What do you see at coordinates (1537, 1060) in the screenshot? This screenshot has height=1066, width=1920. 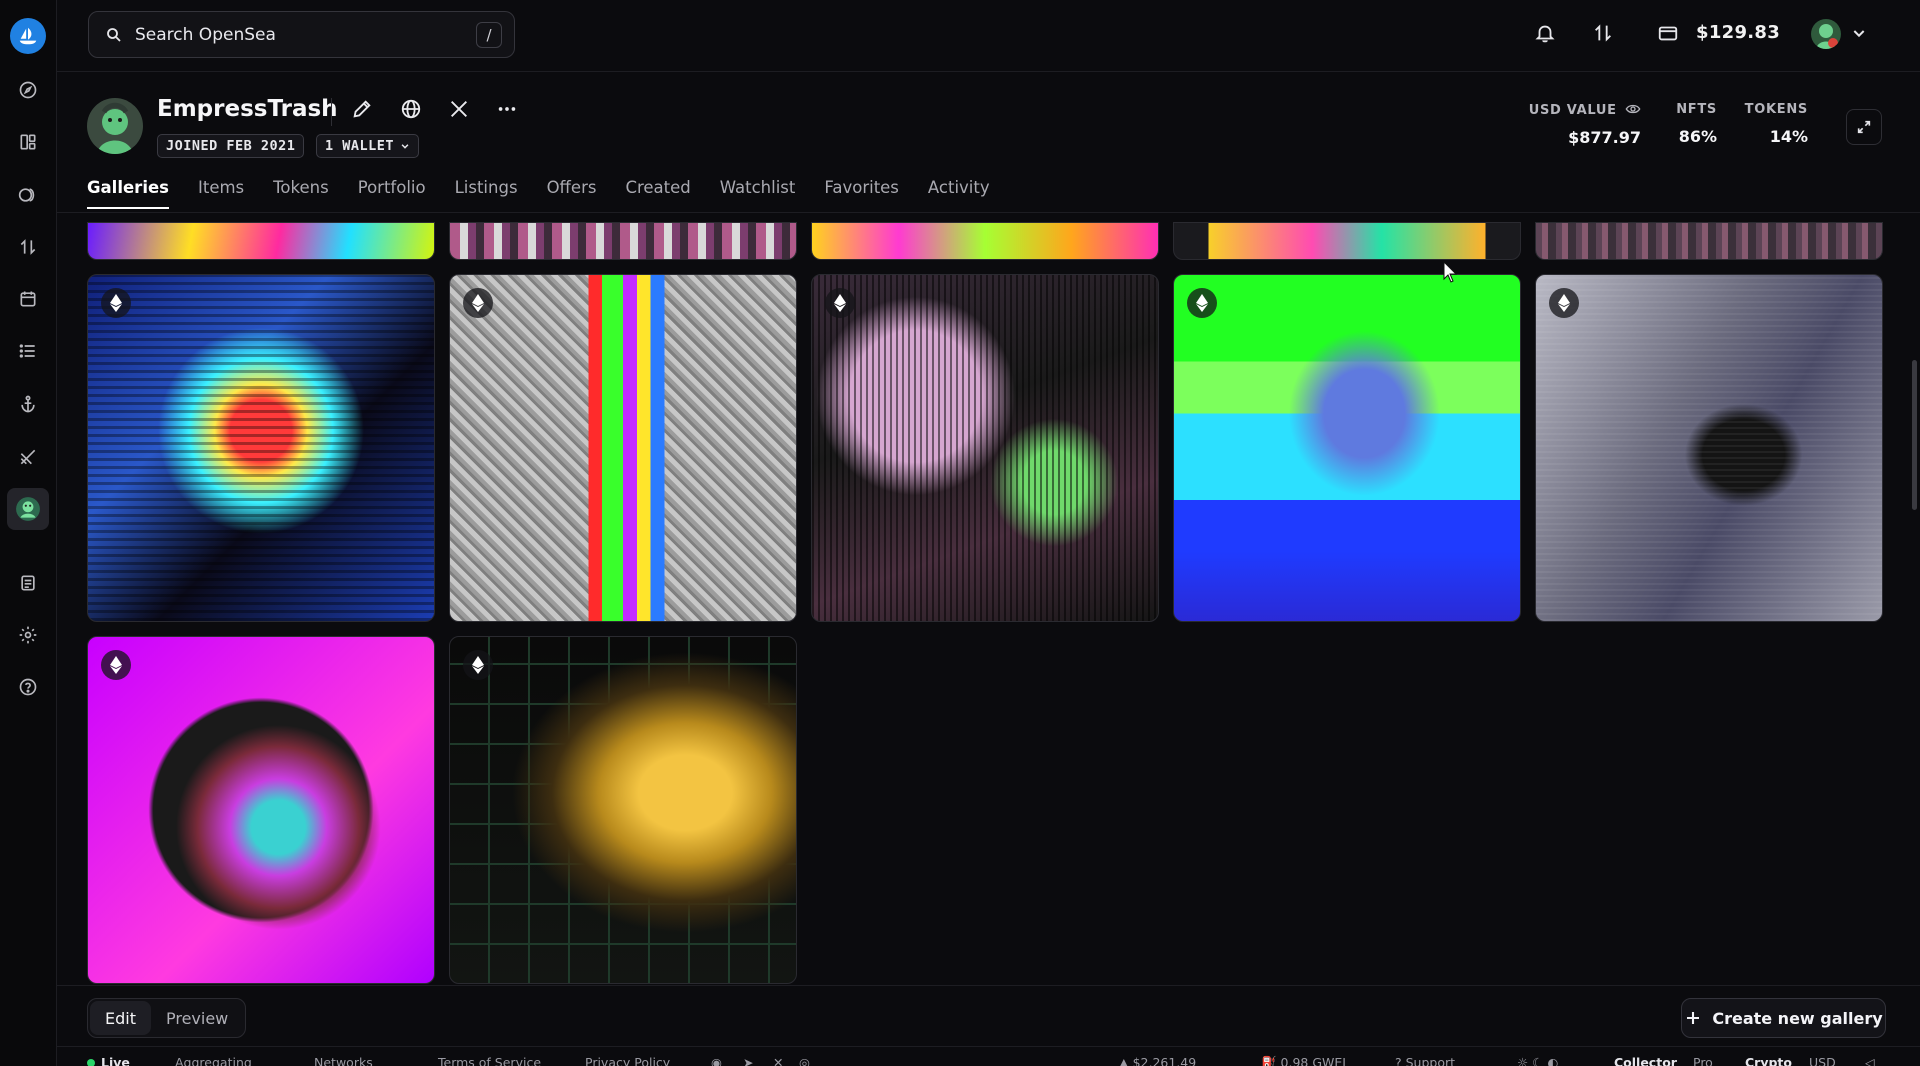 I see `theme-icons: ☼ ☾ ◐` at bounding box center [1537, 1060].